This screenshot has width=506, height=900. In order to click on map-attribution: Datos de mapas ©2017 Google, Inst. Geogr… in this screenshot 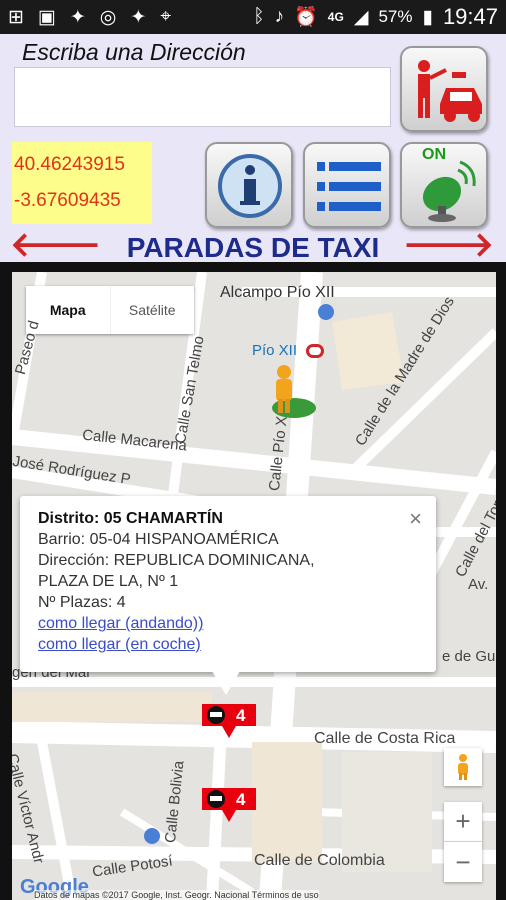, I will do `click(176, 895)`.